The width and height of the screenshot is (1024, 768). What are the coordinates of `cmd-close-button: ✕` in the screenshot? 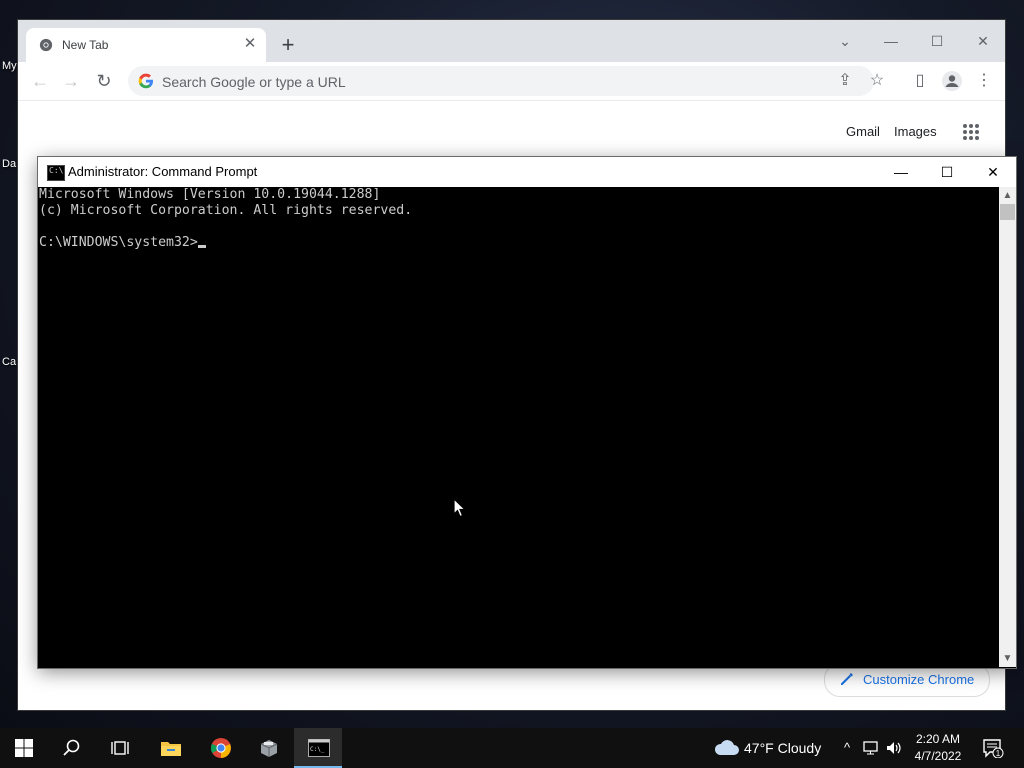 It's located at (993, 172).